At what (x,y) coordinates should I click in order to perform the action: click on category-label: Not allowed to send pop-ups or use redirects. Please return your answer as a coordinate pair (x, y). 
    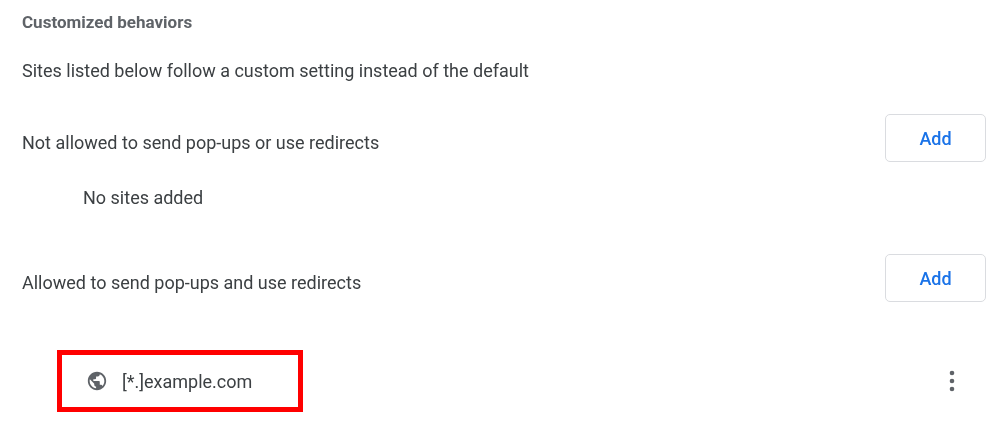
    Looking at the image, I should click on (201, 142).